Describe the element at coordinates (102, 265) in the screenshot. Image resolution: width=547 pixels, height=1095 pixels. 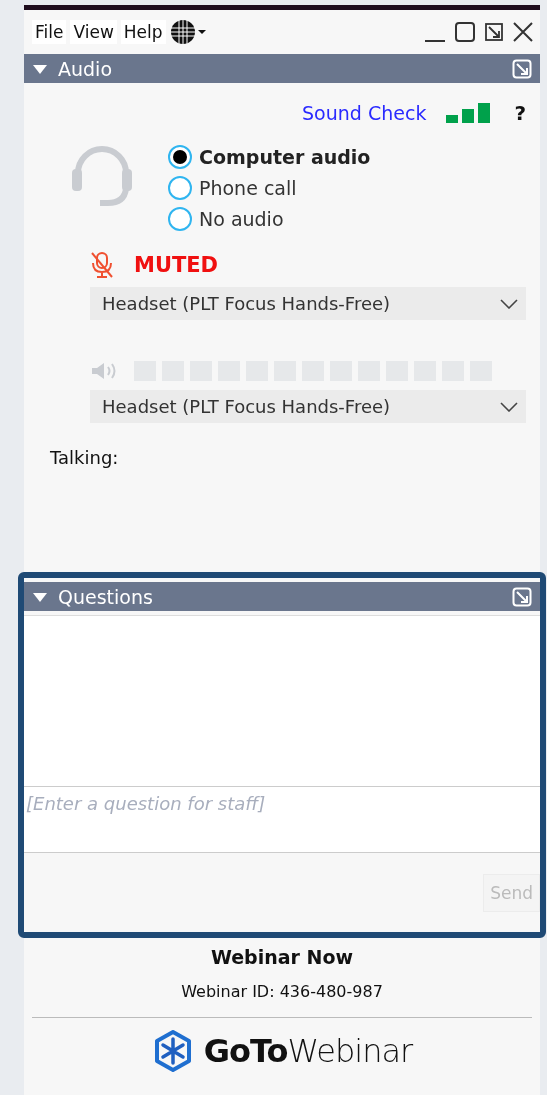
I see `microphone-muted-icon` at that location.